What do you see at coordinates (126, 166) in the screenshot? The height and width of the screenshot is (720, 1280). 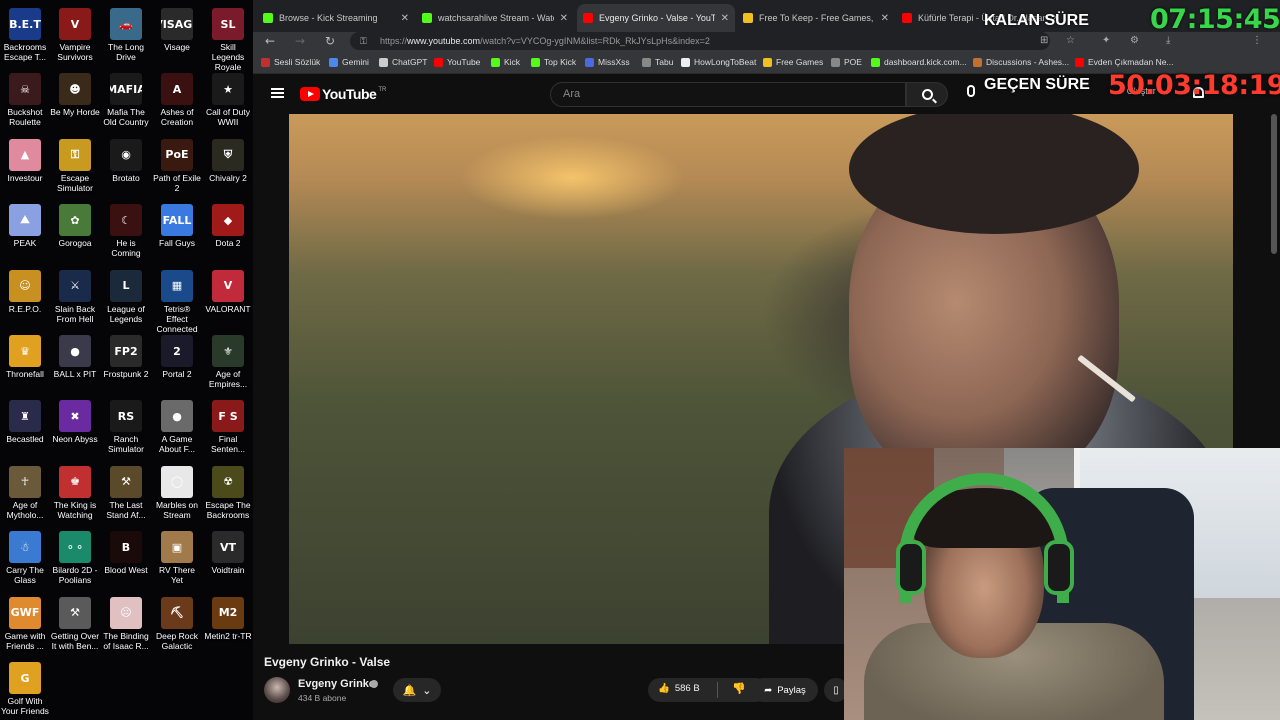 I see `desktop-icon: ◉ Brotato` at bounding box center [126, 166].